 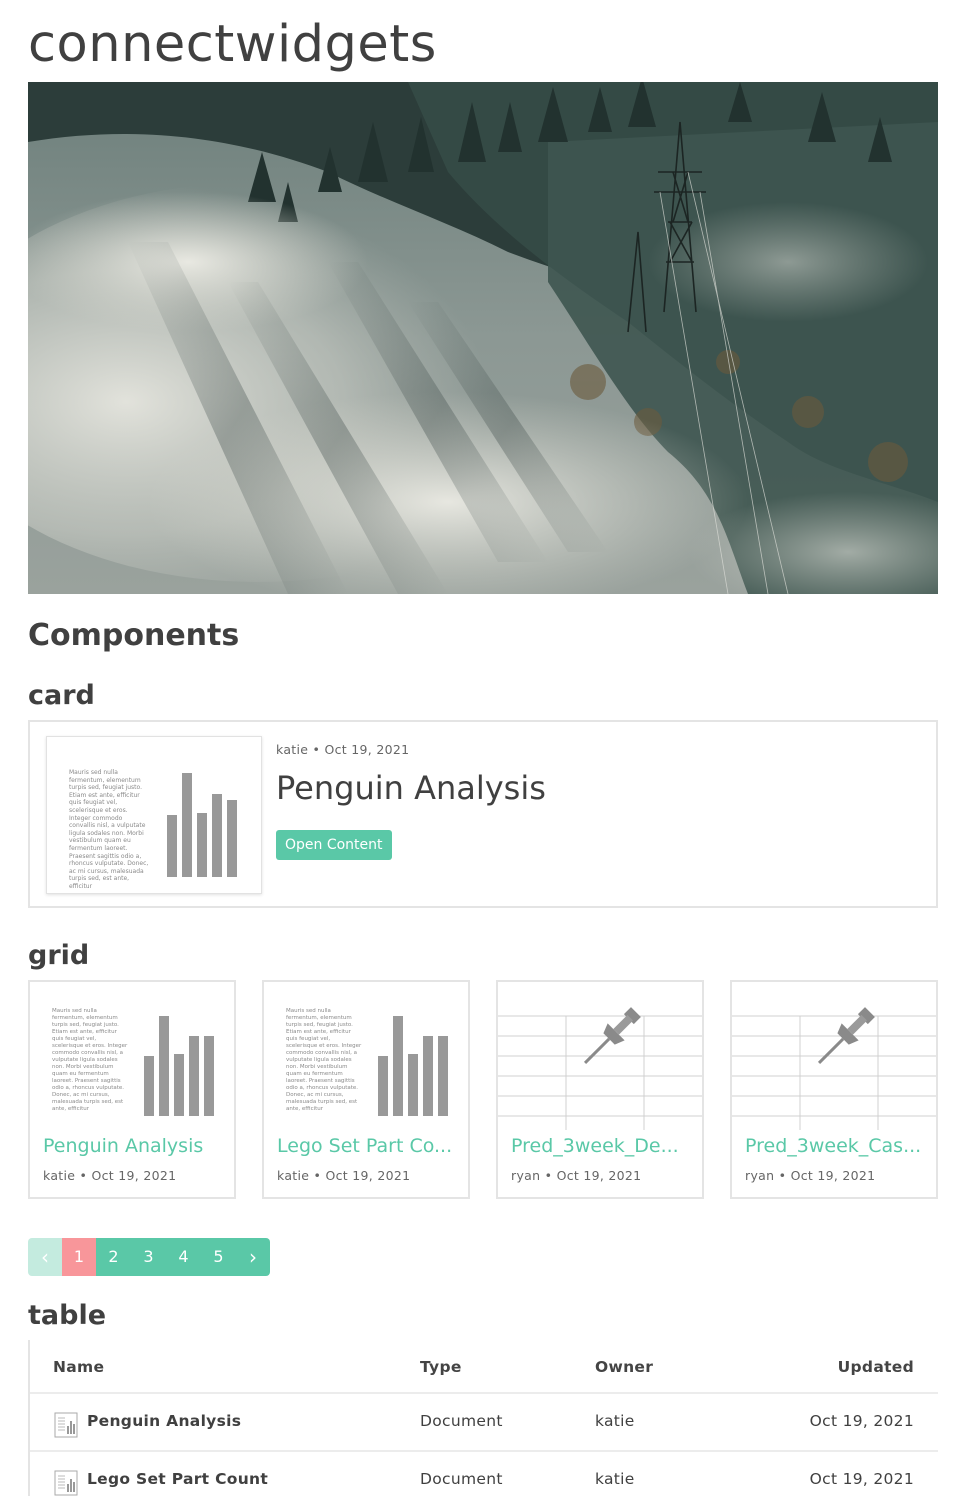 I want to click on table-header-row: Name Type Owner Updated, so click(x=484, y=1367).